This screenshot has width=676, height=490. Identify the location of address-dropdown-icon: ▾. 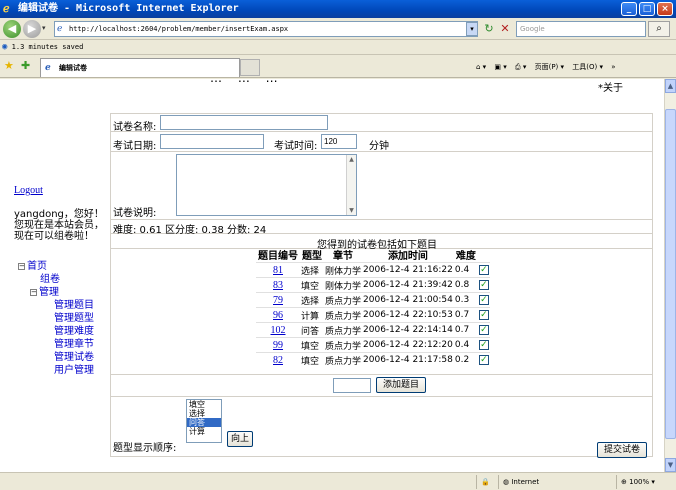
(472, 29).